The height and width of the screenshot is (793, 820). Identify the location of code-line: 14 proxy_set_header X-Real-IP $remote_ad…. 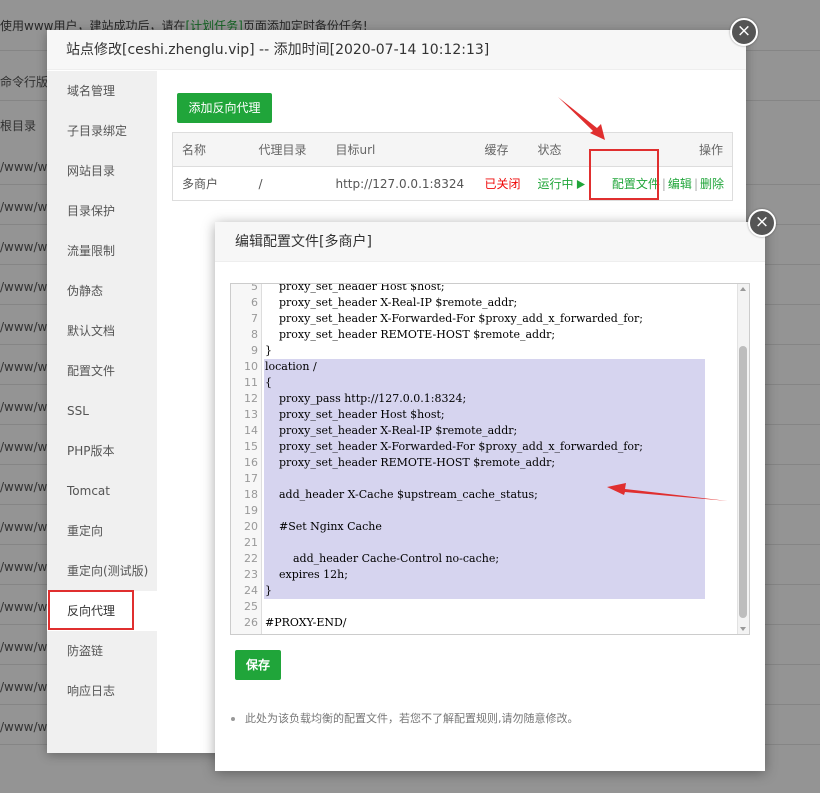
(485, 431).